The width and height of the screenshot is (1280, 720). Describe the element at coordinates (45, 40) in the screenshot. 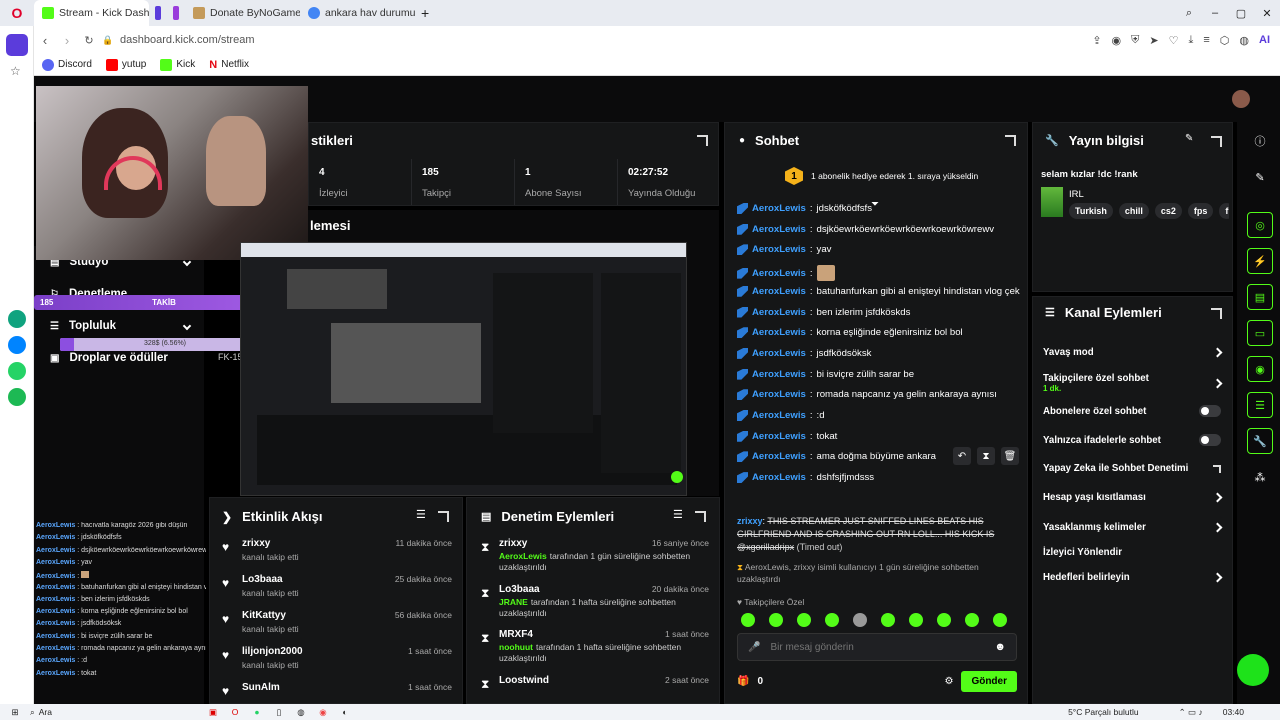

I see `back-button: ‹` at that location.